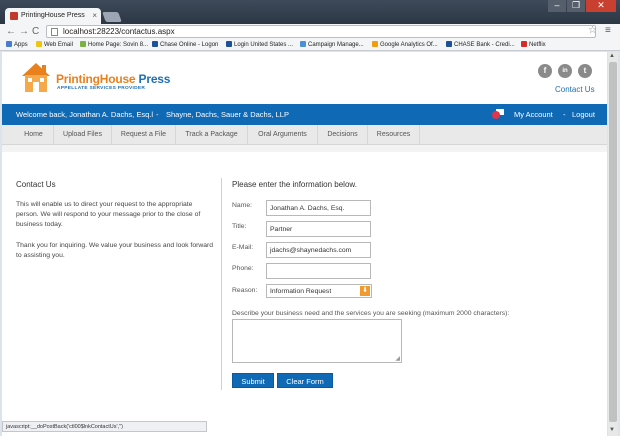 The width and height of the screenshot is (620, 436). I want to click on tab-close-icon: ×, so click(94, 15).